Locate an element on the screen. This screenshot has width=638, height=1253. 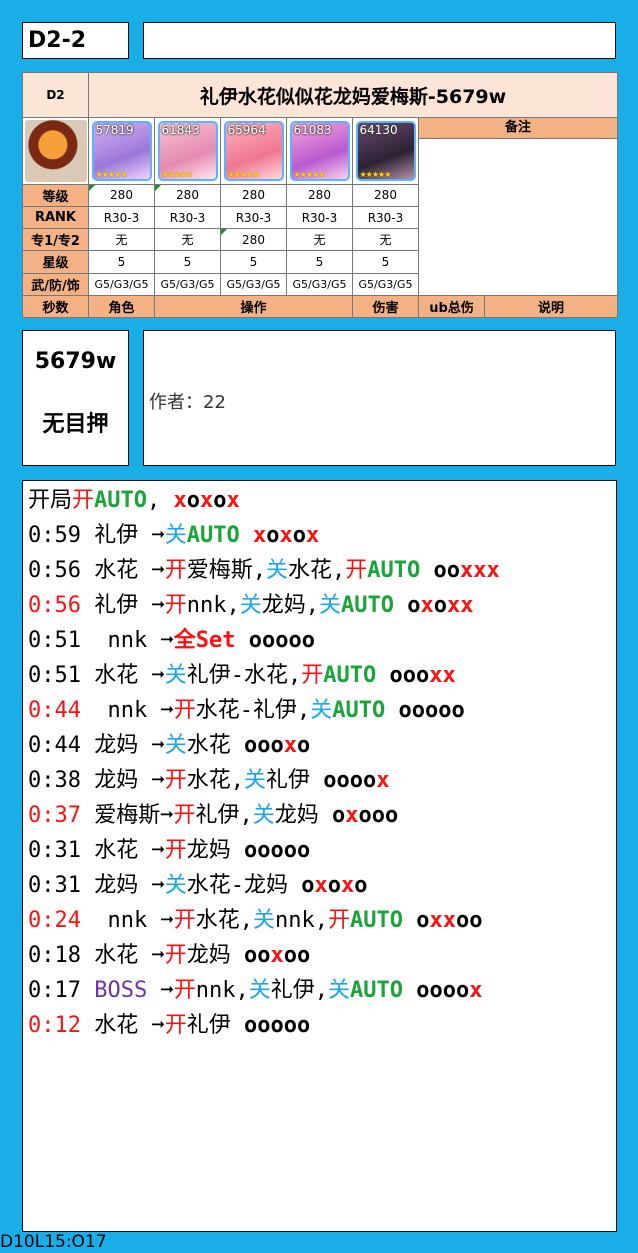
header-action: 操作 is located at coordinates (253, 306).